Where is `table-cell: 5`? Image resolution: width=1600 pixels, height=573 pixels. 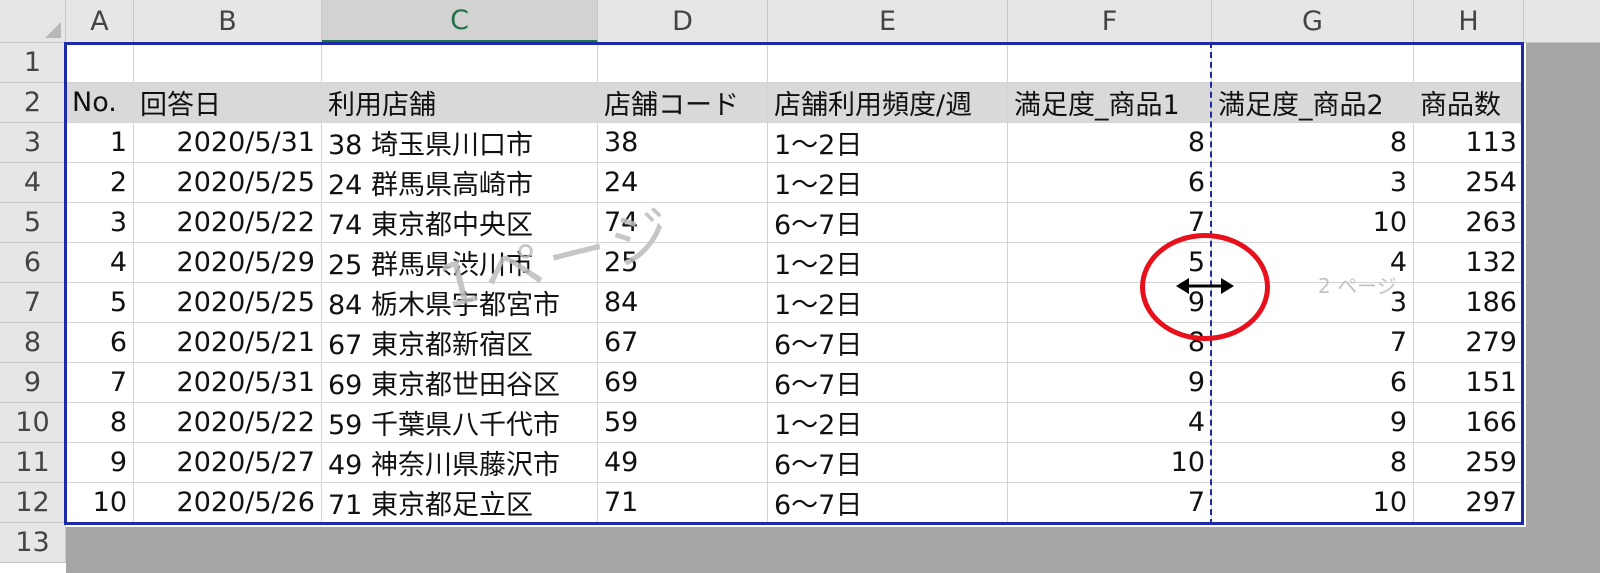
table-cell: 5 is located at coordinates (100, 303).